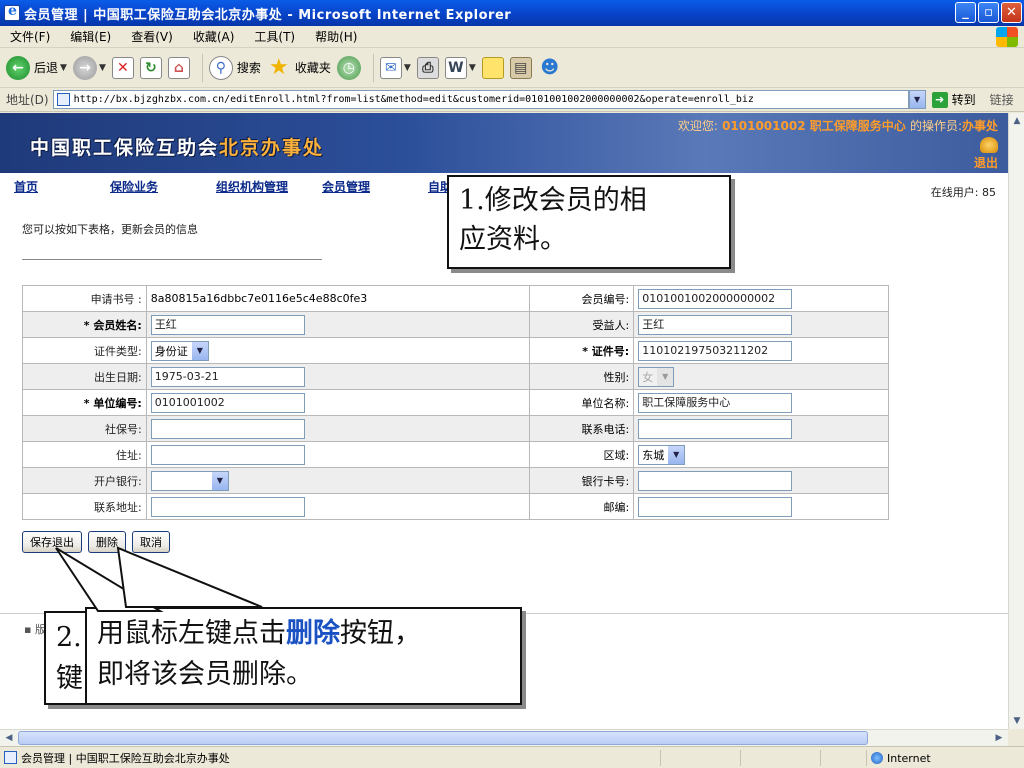  I want to click on callout-3-prefix: 用鼠标左键点击, so click(191, 633).